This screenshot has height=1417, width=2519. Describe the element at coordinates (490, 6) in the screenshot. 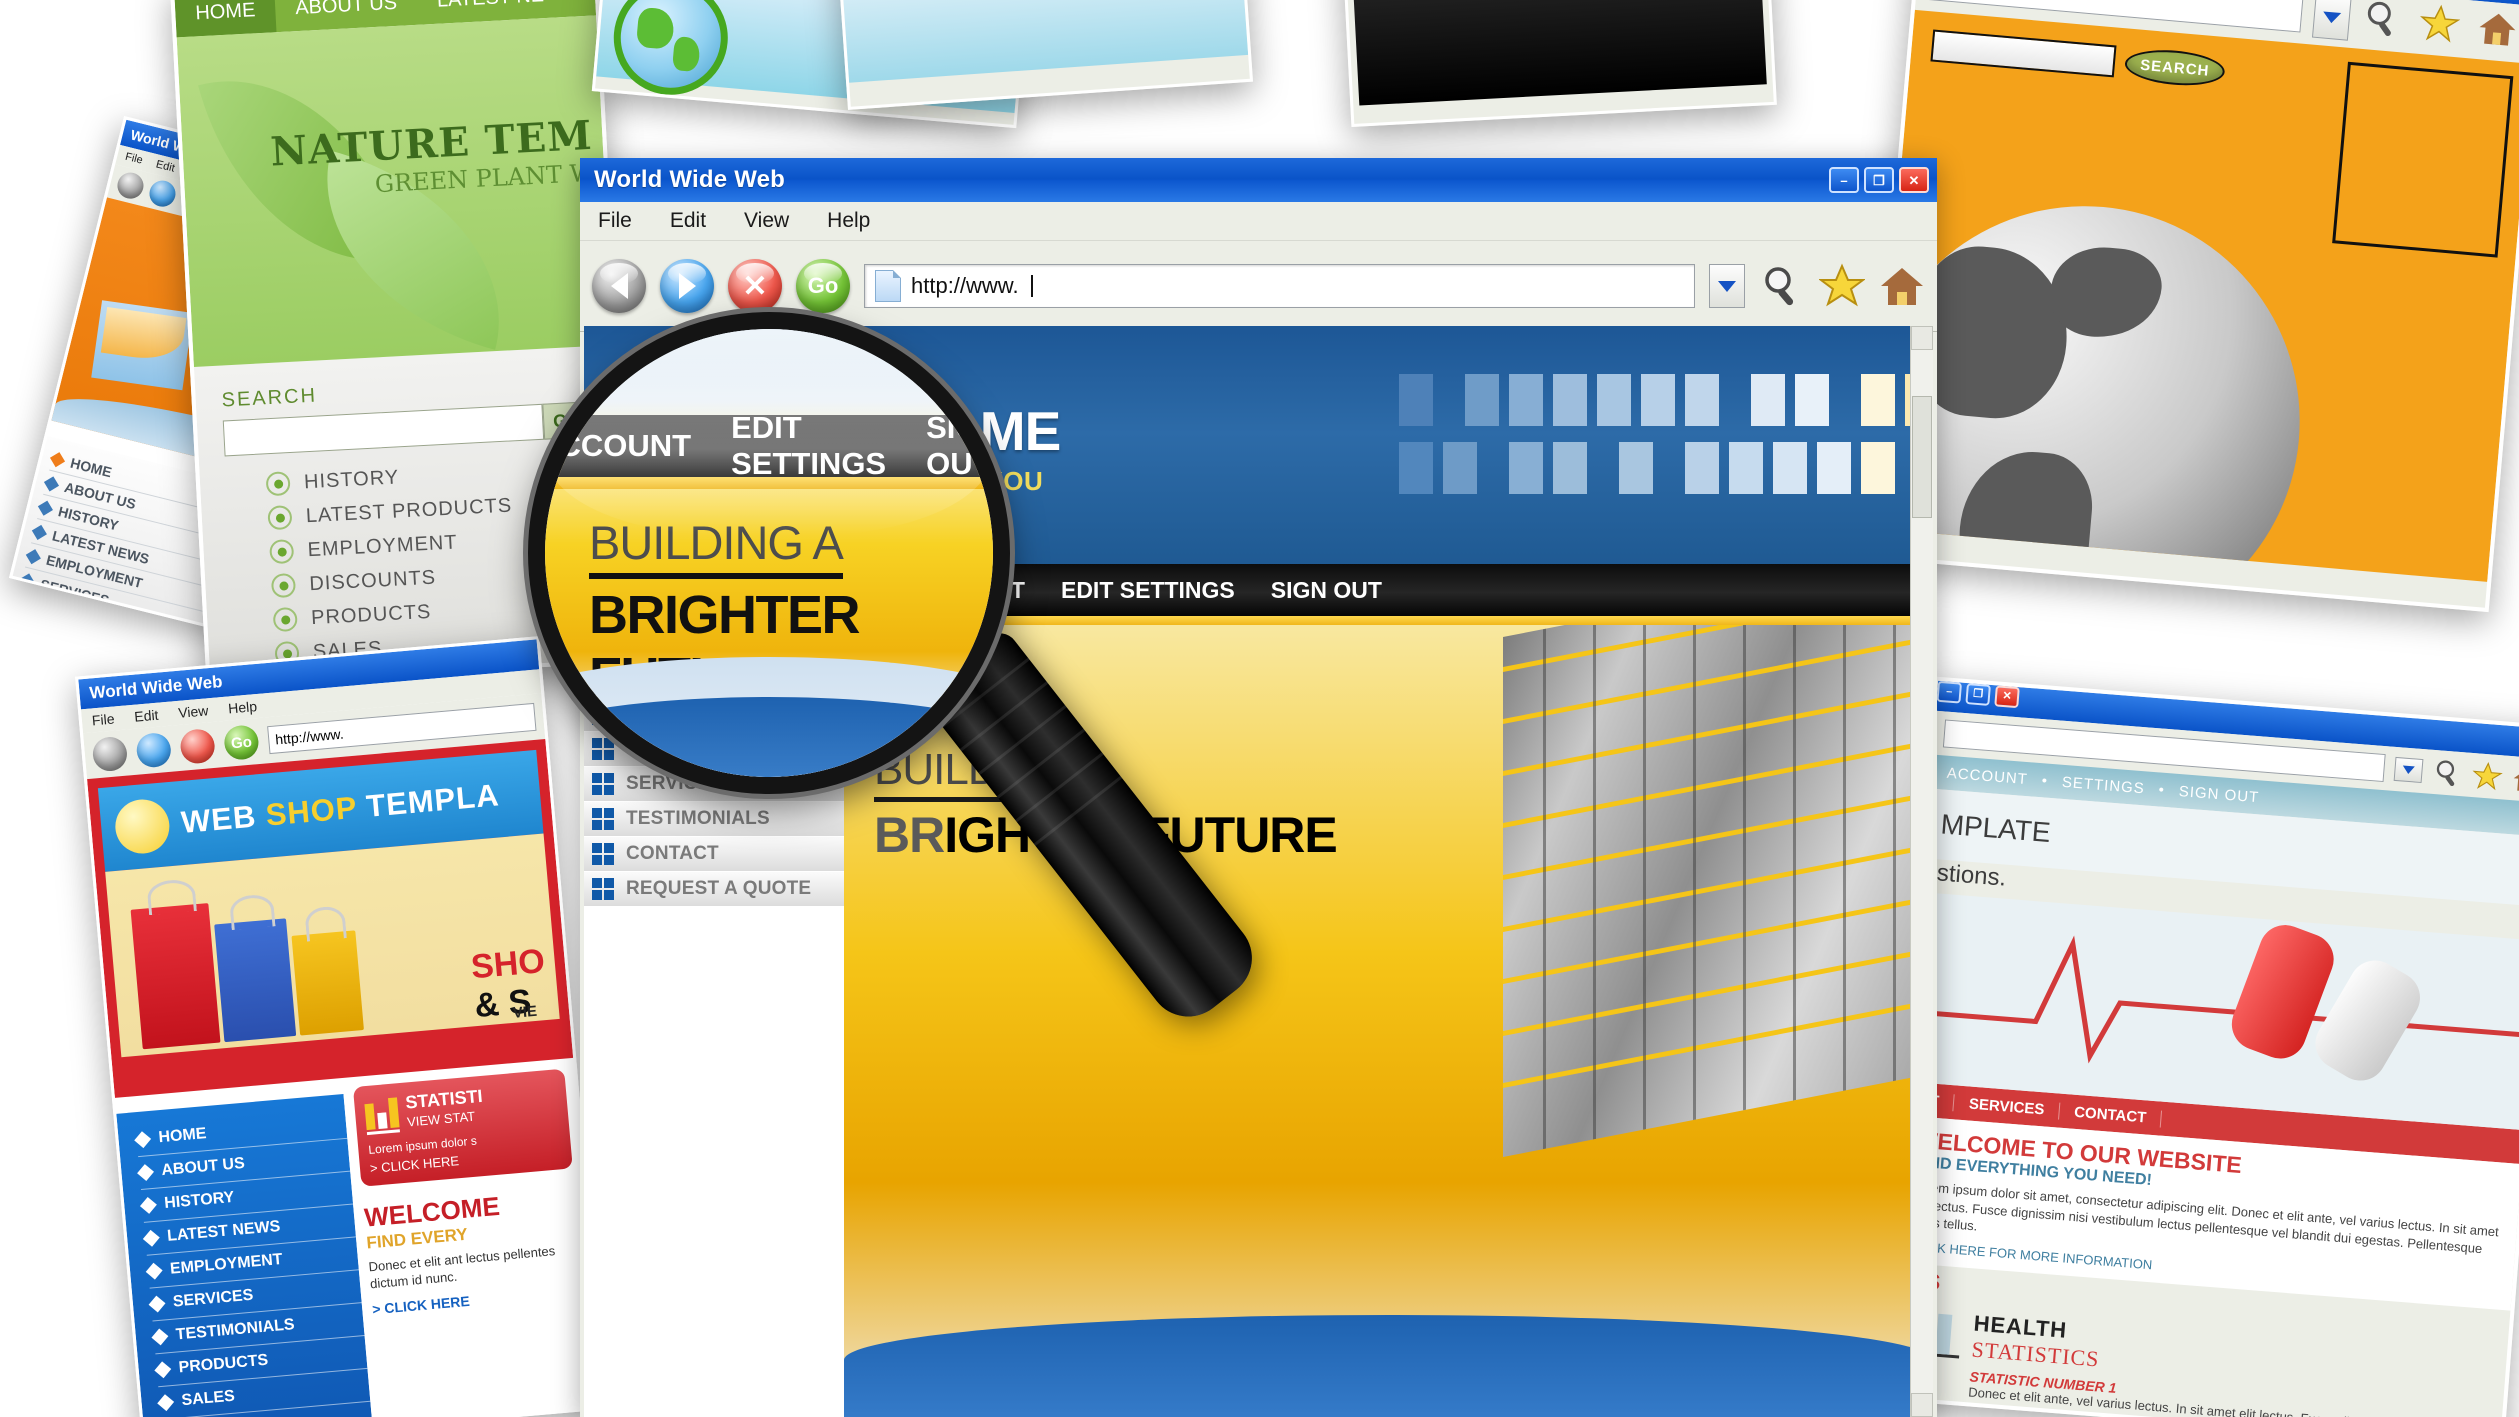

I see `nature-nav-news: LATEST NE` at that location.